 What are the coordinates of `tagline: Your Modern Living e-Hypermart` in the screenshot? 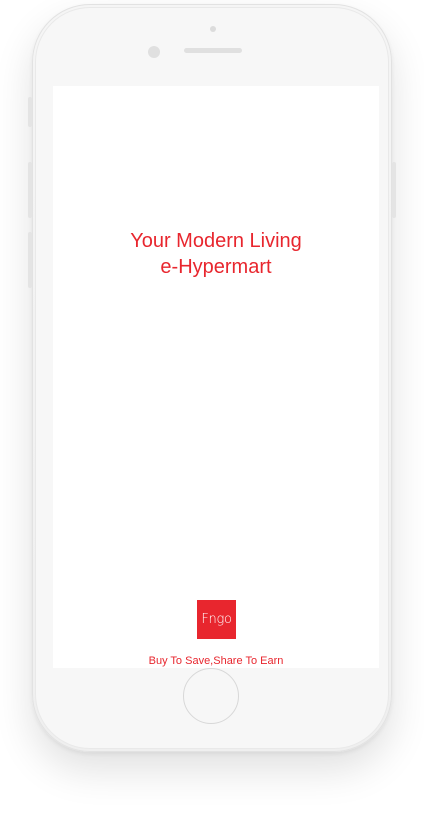 It's located at (216, 254).